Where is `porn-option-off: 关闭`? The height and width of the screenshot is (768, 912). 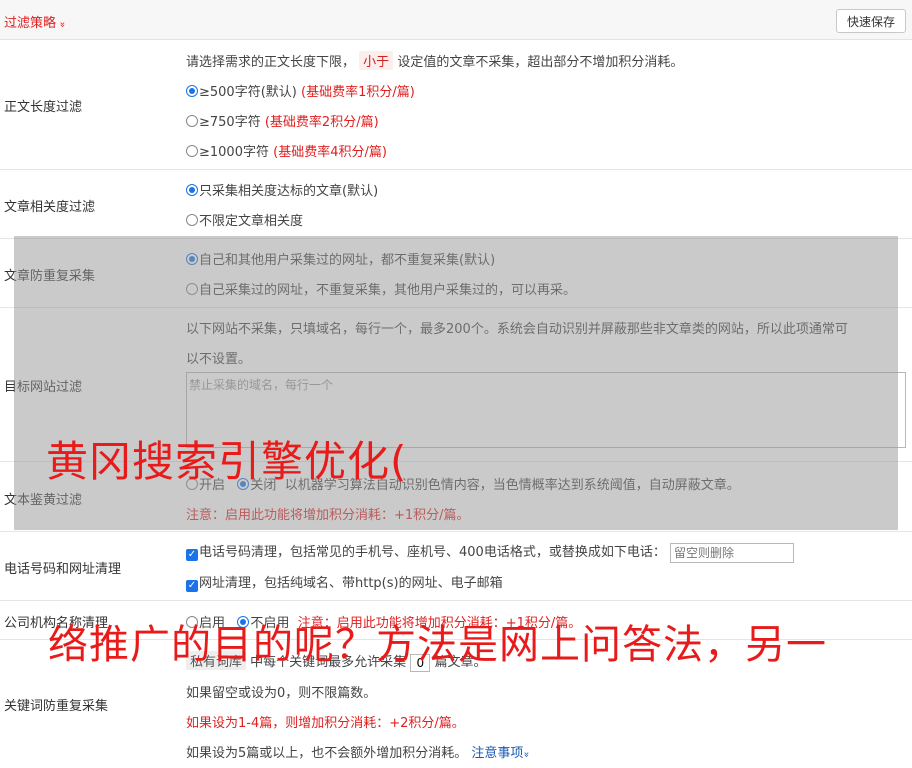 porn-option-off: 关闭 is located at coordinates (256, 485).